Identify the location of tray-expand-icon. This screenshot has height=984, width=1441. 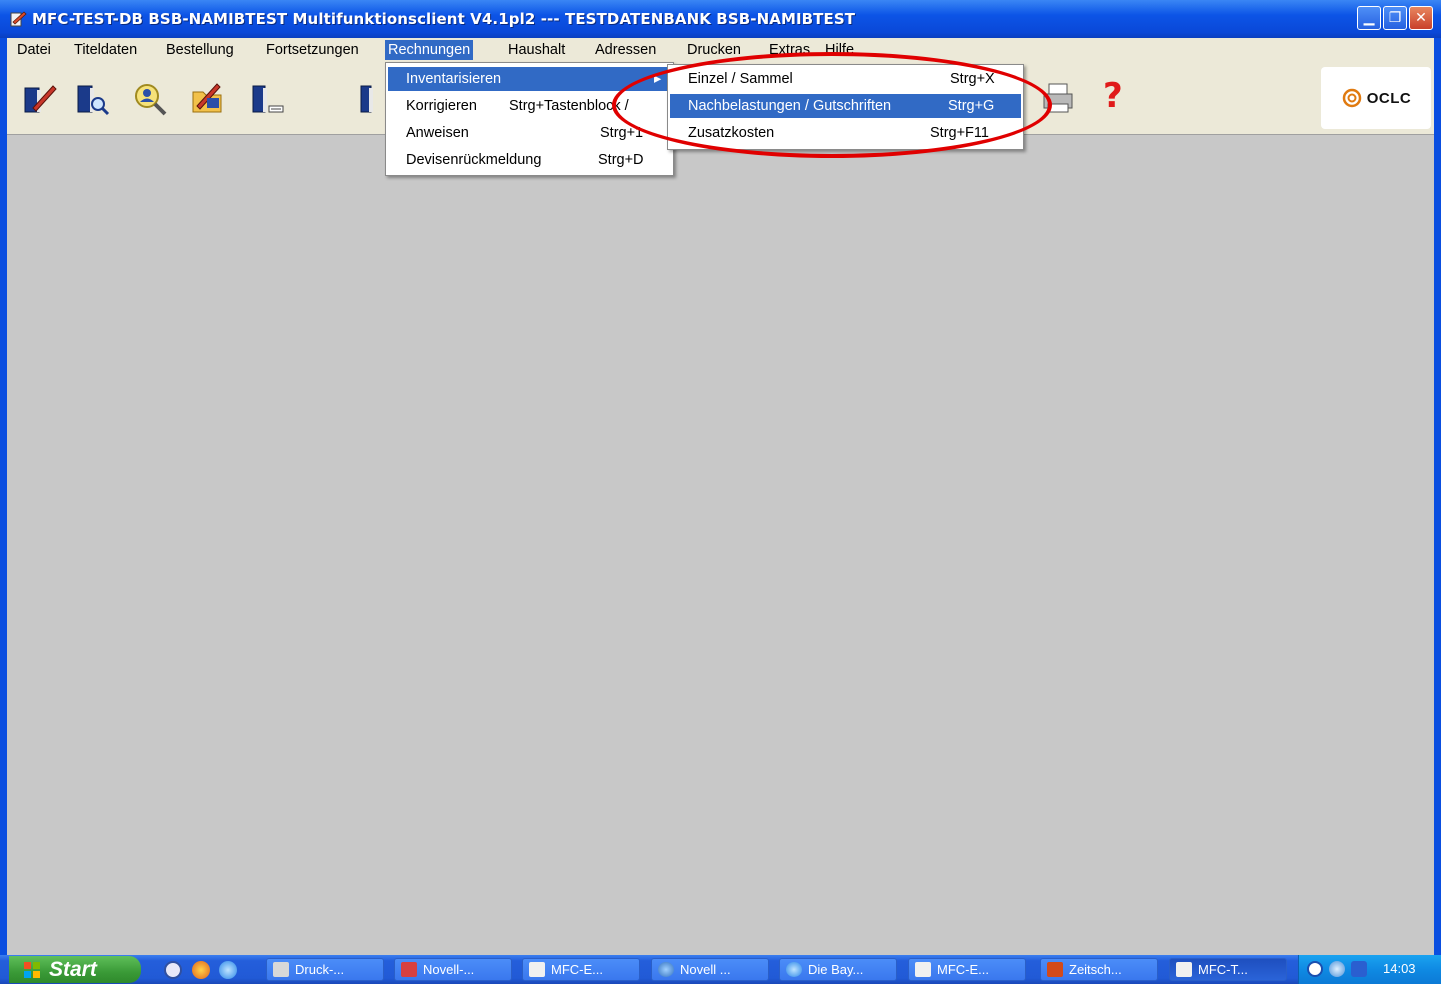
(1315, 969).